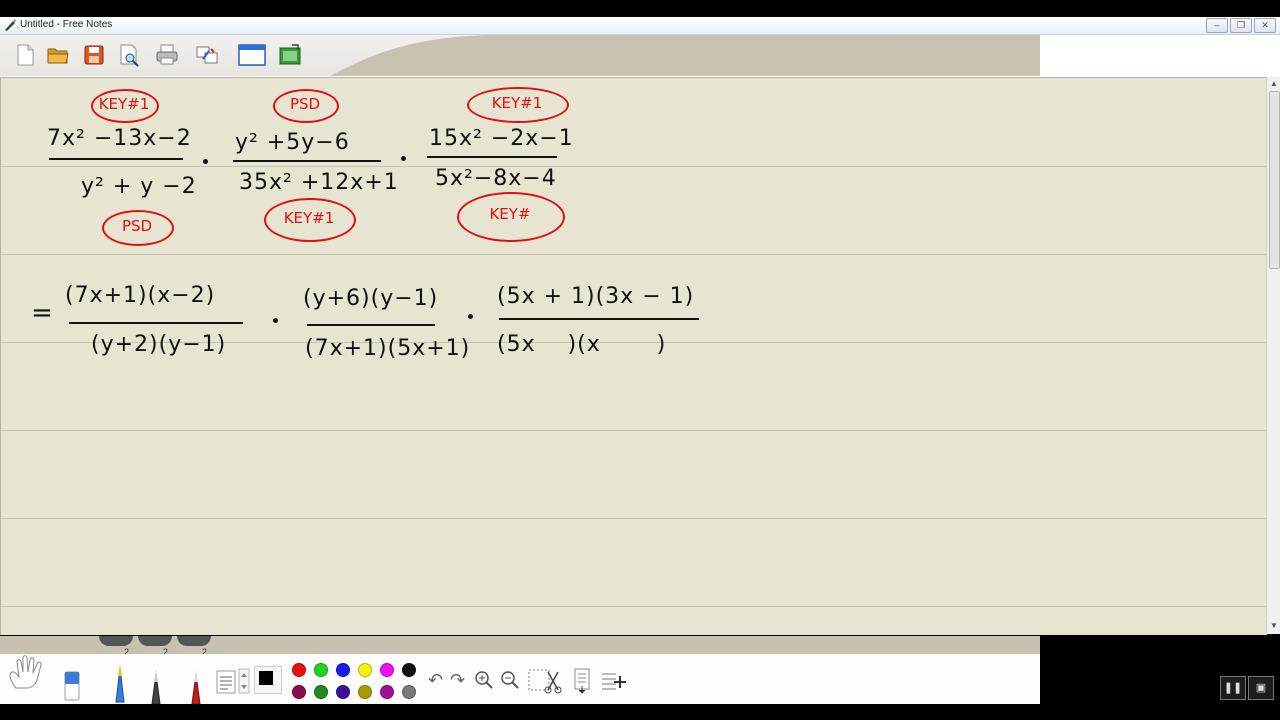 This screenshot has width=1280, height=720. Describe the element at coordinates (1217, 25) in the screenshot. I see `minimize-button: –` at that location.